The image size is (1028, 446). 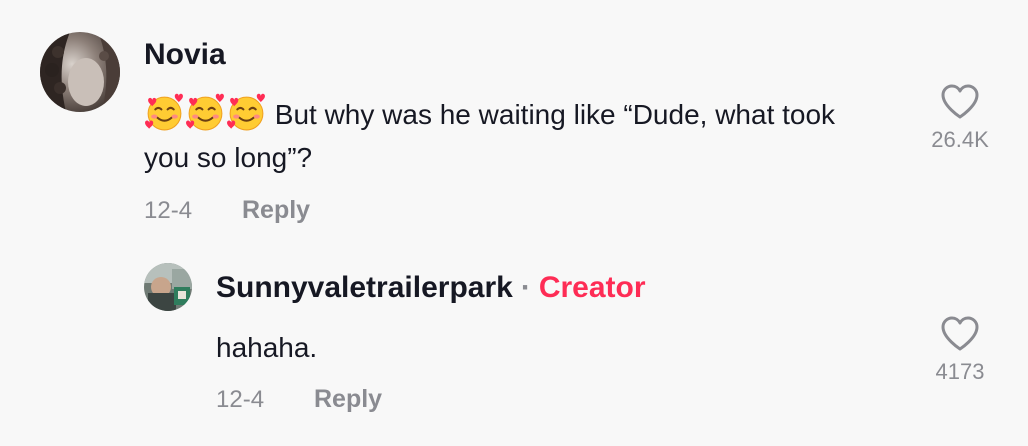 I want to click on creator-badge: Creator, so click(x=592, y=287).